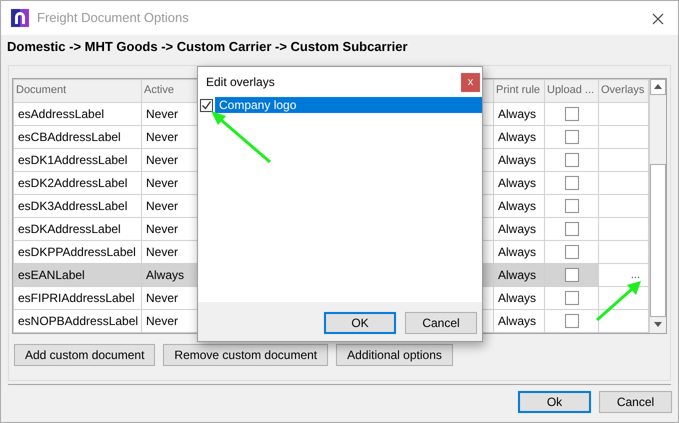  Describe the element at coordinates (159, 90) in the screenshot. I see `column-header: Active` at that location.